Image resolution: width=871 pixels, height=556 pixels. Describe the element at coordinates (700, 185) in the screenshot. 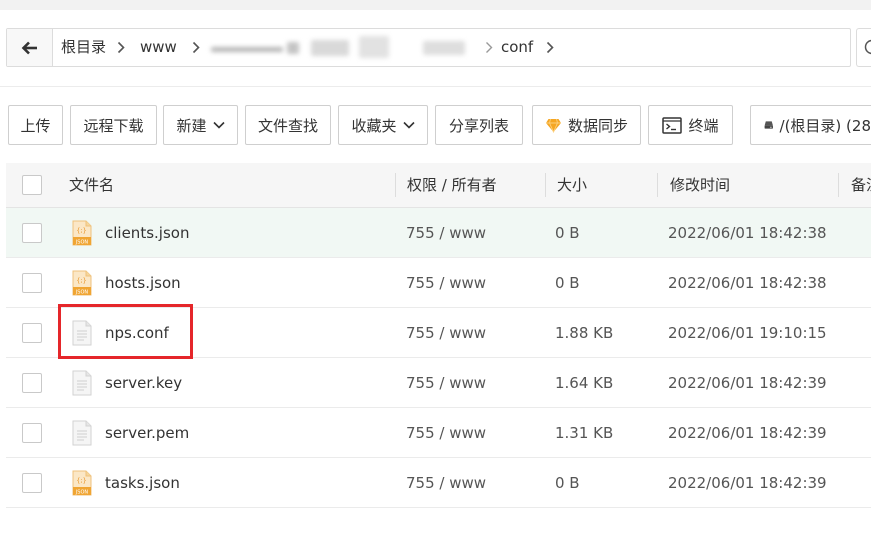

I see `column-header-mtime: 修改时间` at that location.